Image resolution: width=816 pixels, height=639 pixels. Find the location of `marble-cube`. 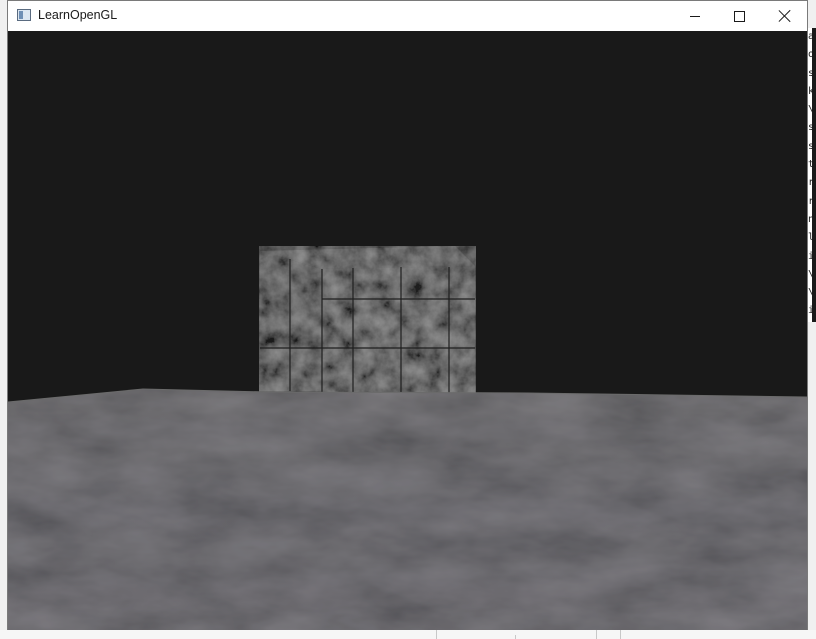

marble-cube is located at coordinates (367, 319).